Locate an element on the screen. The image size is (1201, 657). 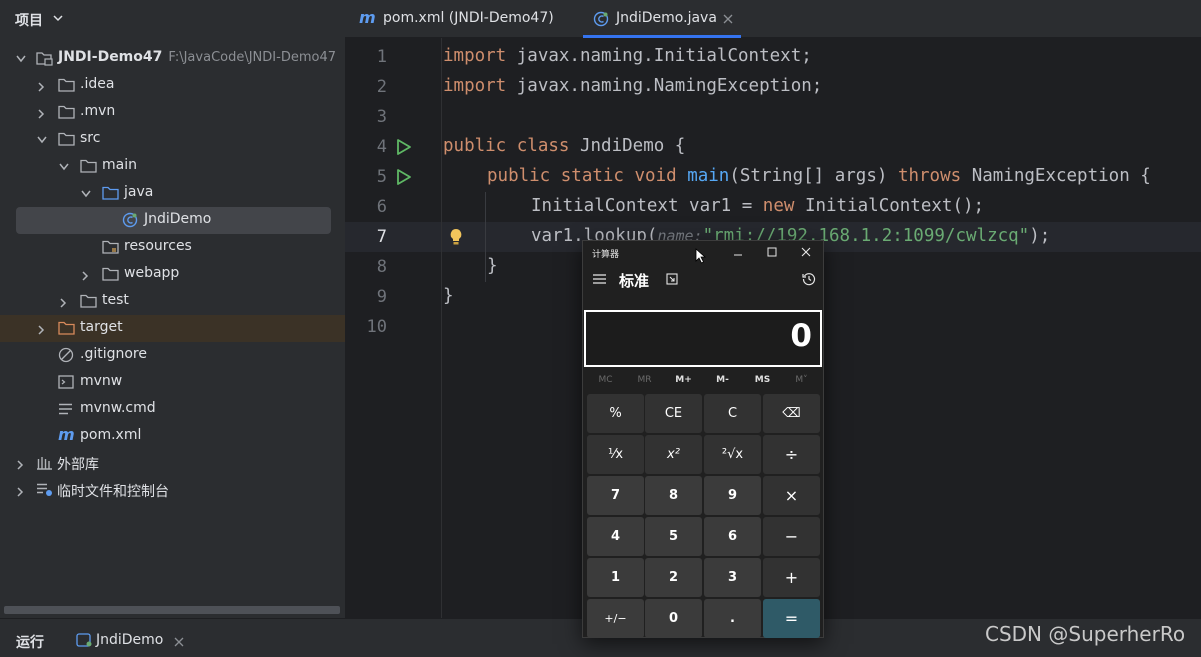
decimal-button: . is located at coordinates (732, 618).